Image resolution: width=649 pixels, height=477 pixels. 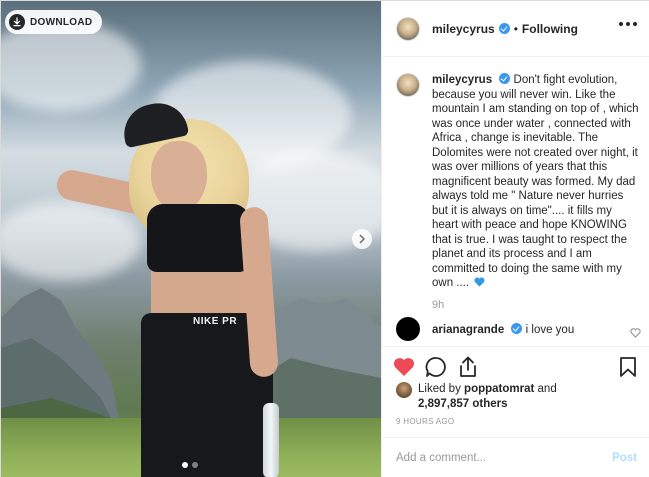 I want to click on share-icon, so click(x=468, y=367).